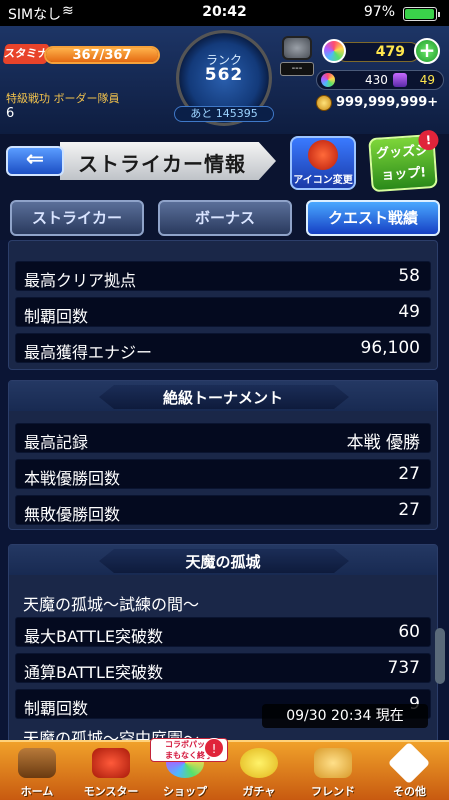 The height and width of the screenshot is (800, 449). Describe the element at coordinates (224, 13) in the screenshot. I see `status-bar: SIMなし ≋ 20:42 97%` at that location.